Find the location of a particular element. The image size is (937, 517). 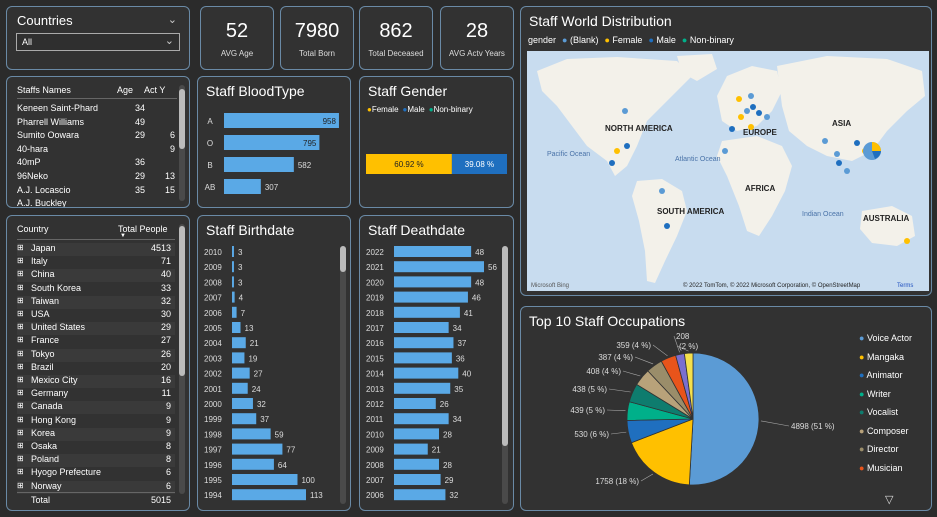

legend-item: ●Male is located at coordinates (414, 109).